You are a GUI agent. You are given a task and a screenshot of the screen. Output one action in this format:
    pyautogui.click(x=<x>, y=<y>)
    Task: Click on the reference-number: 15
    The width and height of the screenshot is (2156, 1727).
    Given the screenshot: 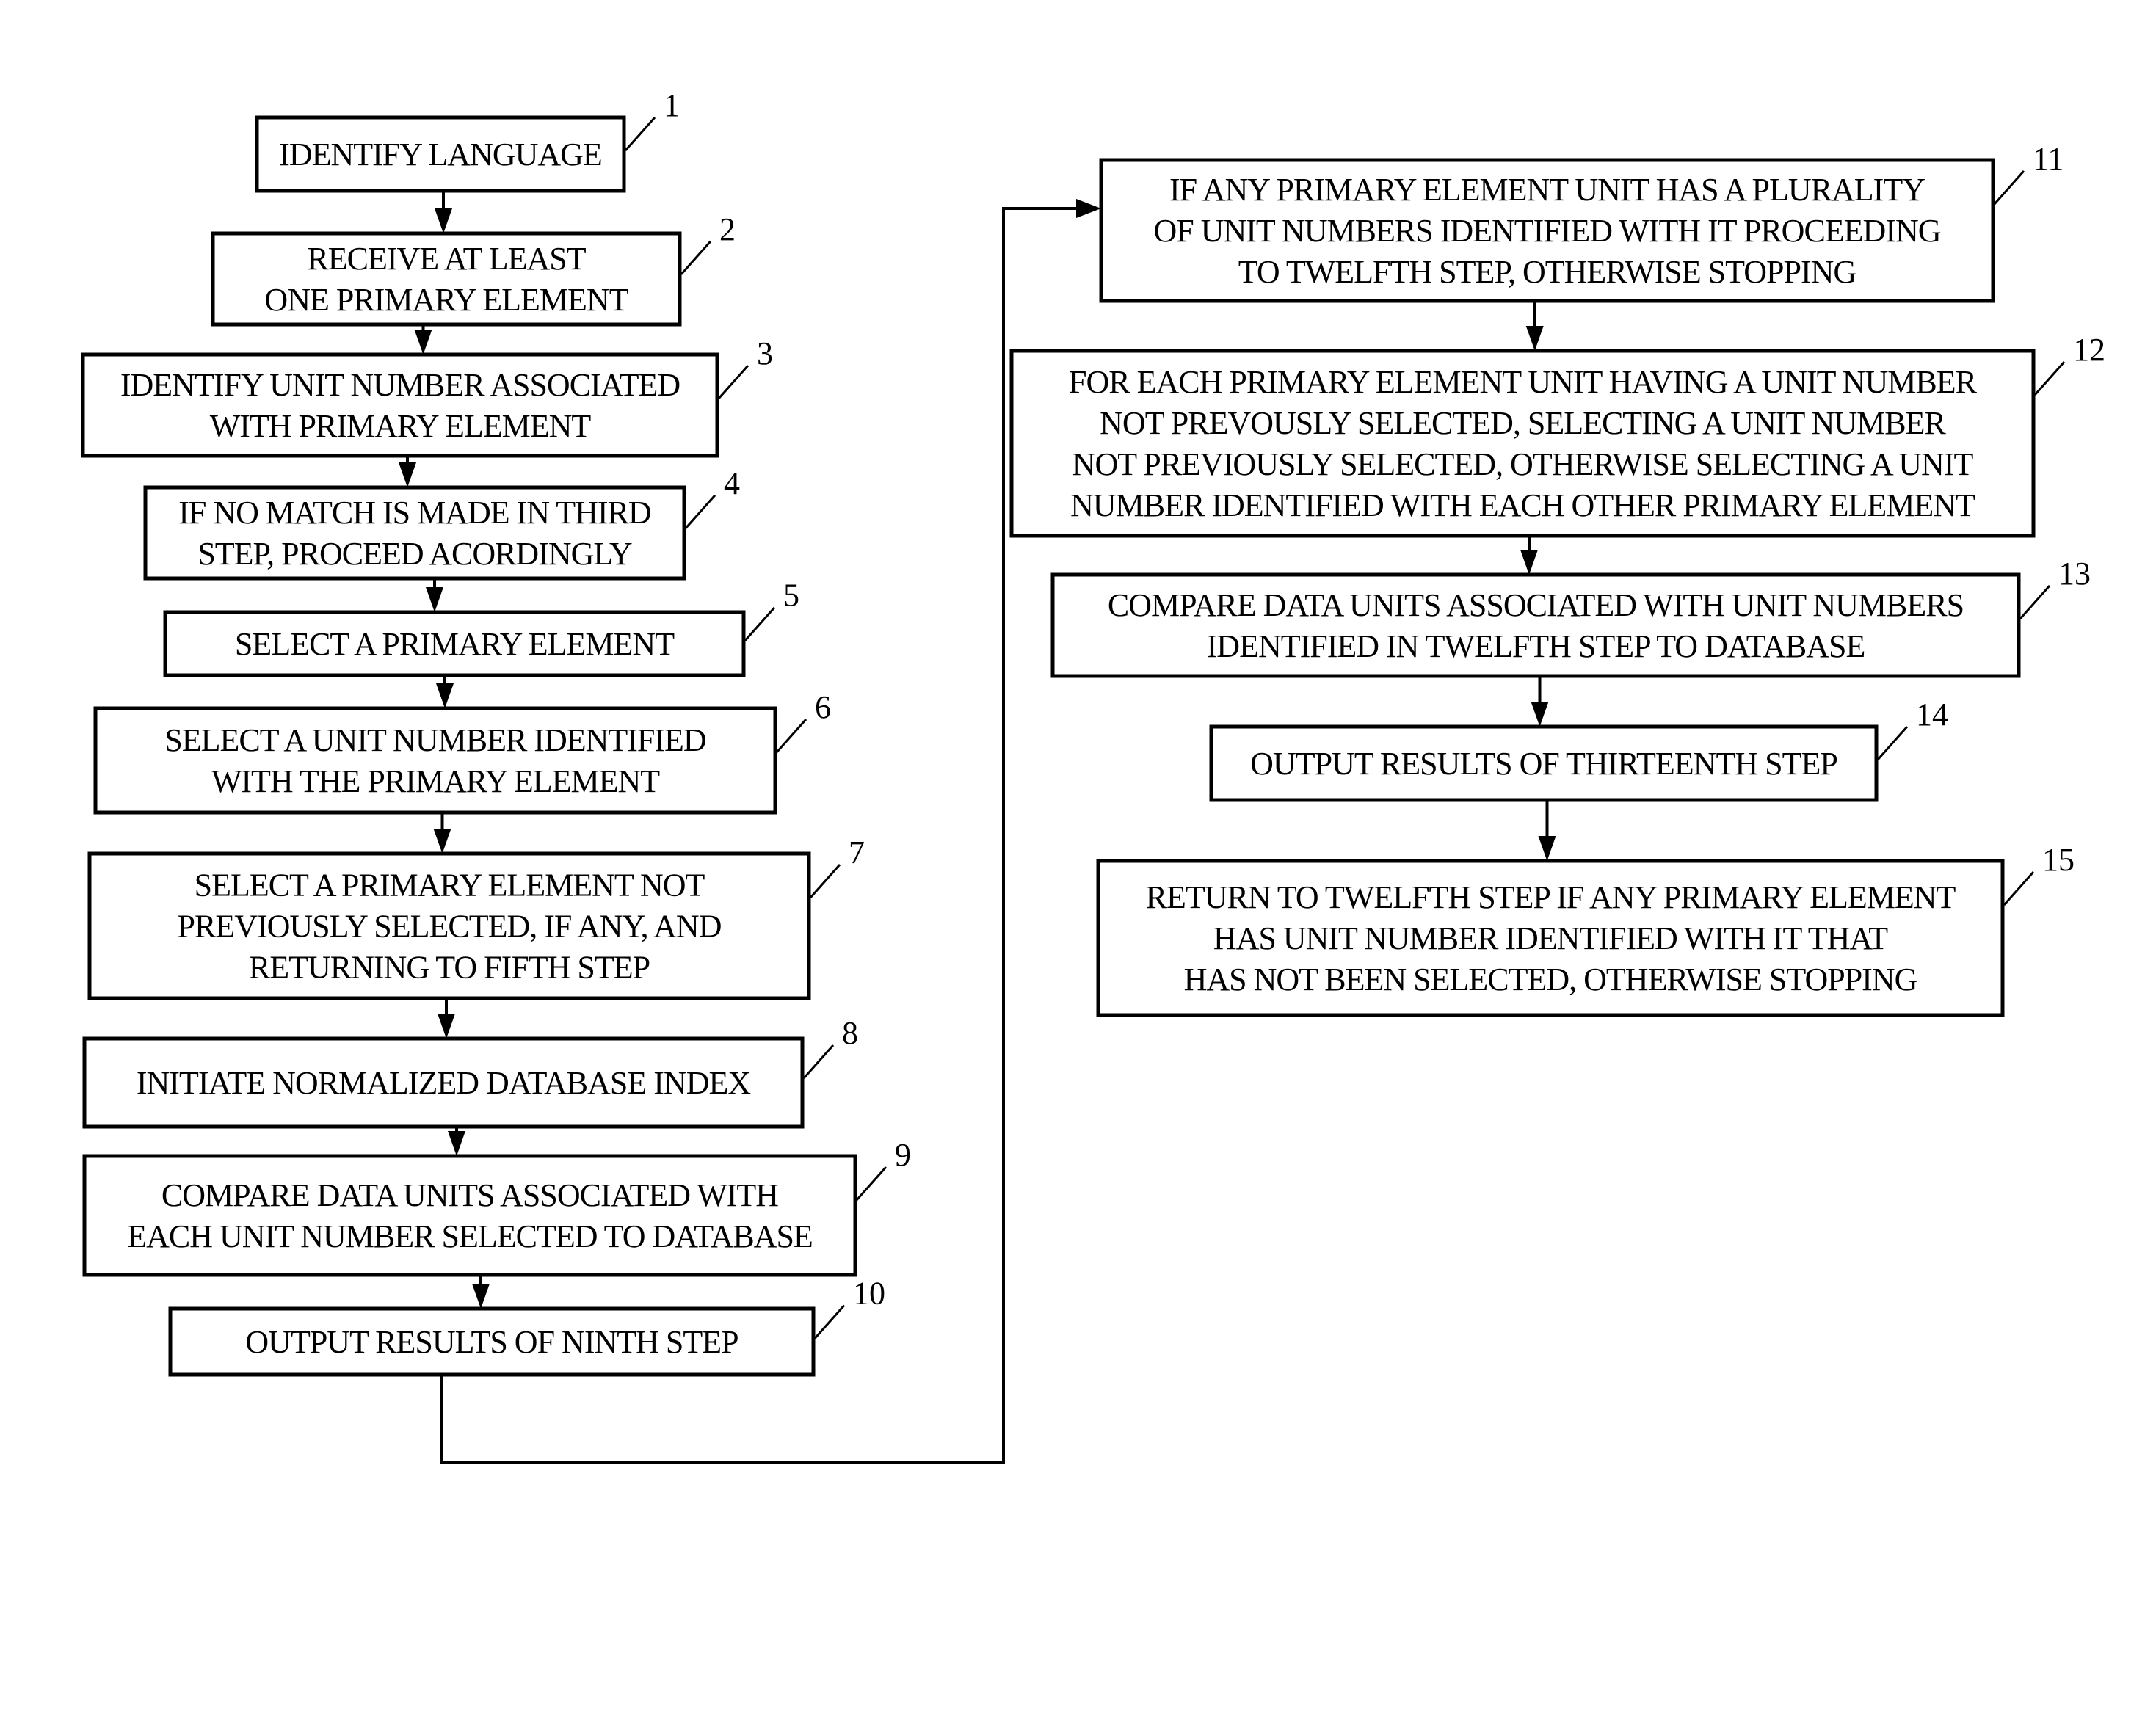 What is the action you would take?
    pyautogui.click(x=2058, y=860)
    